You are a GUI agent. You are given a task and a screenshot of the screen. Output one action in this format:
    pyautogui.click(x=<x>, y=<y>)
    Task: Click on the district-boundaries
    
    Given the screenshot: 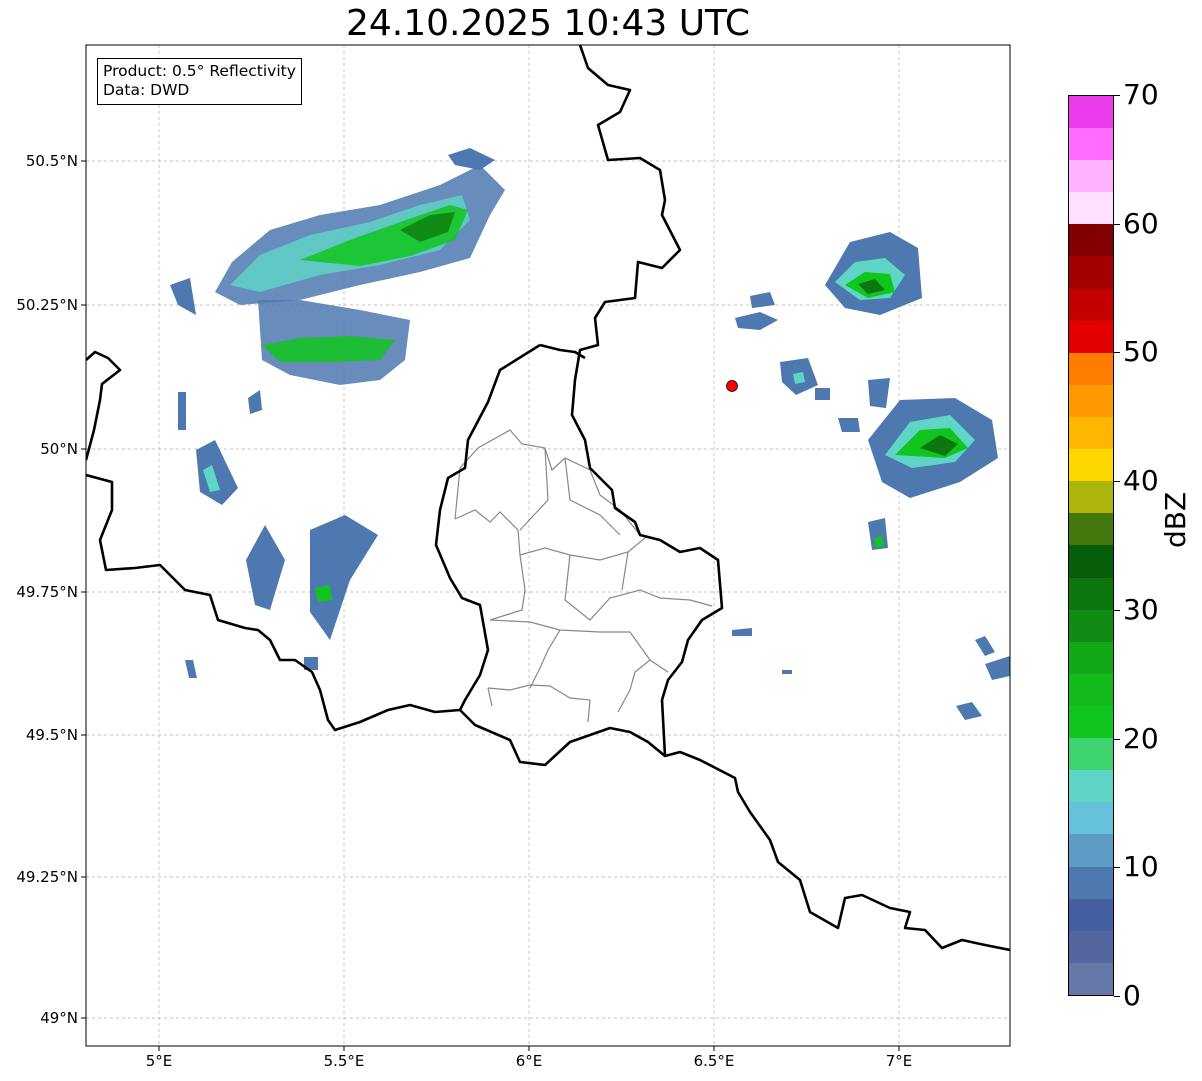 What is the action you would take?
    pyautogui.click(x=583, y=576)
    